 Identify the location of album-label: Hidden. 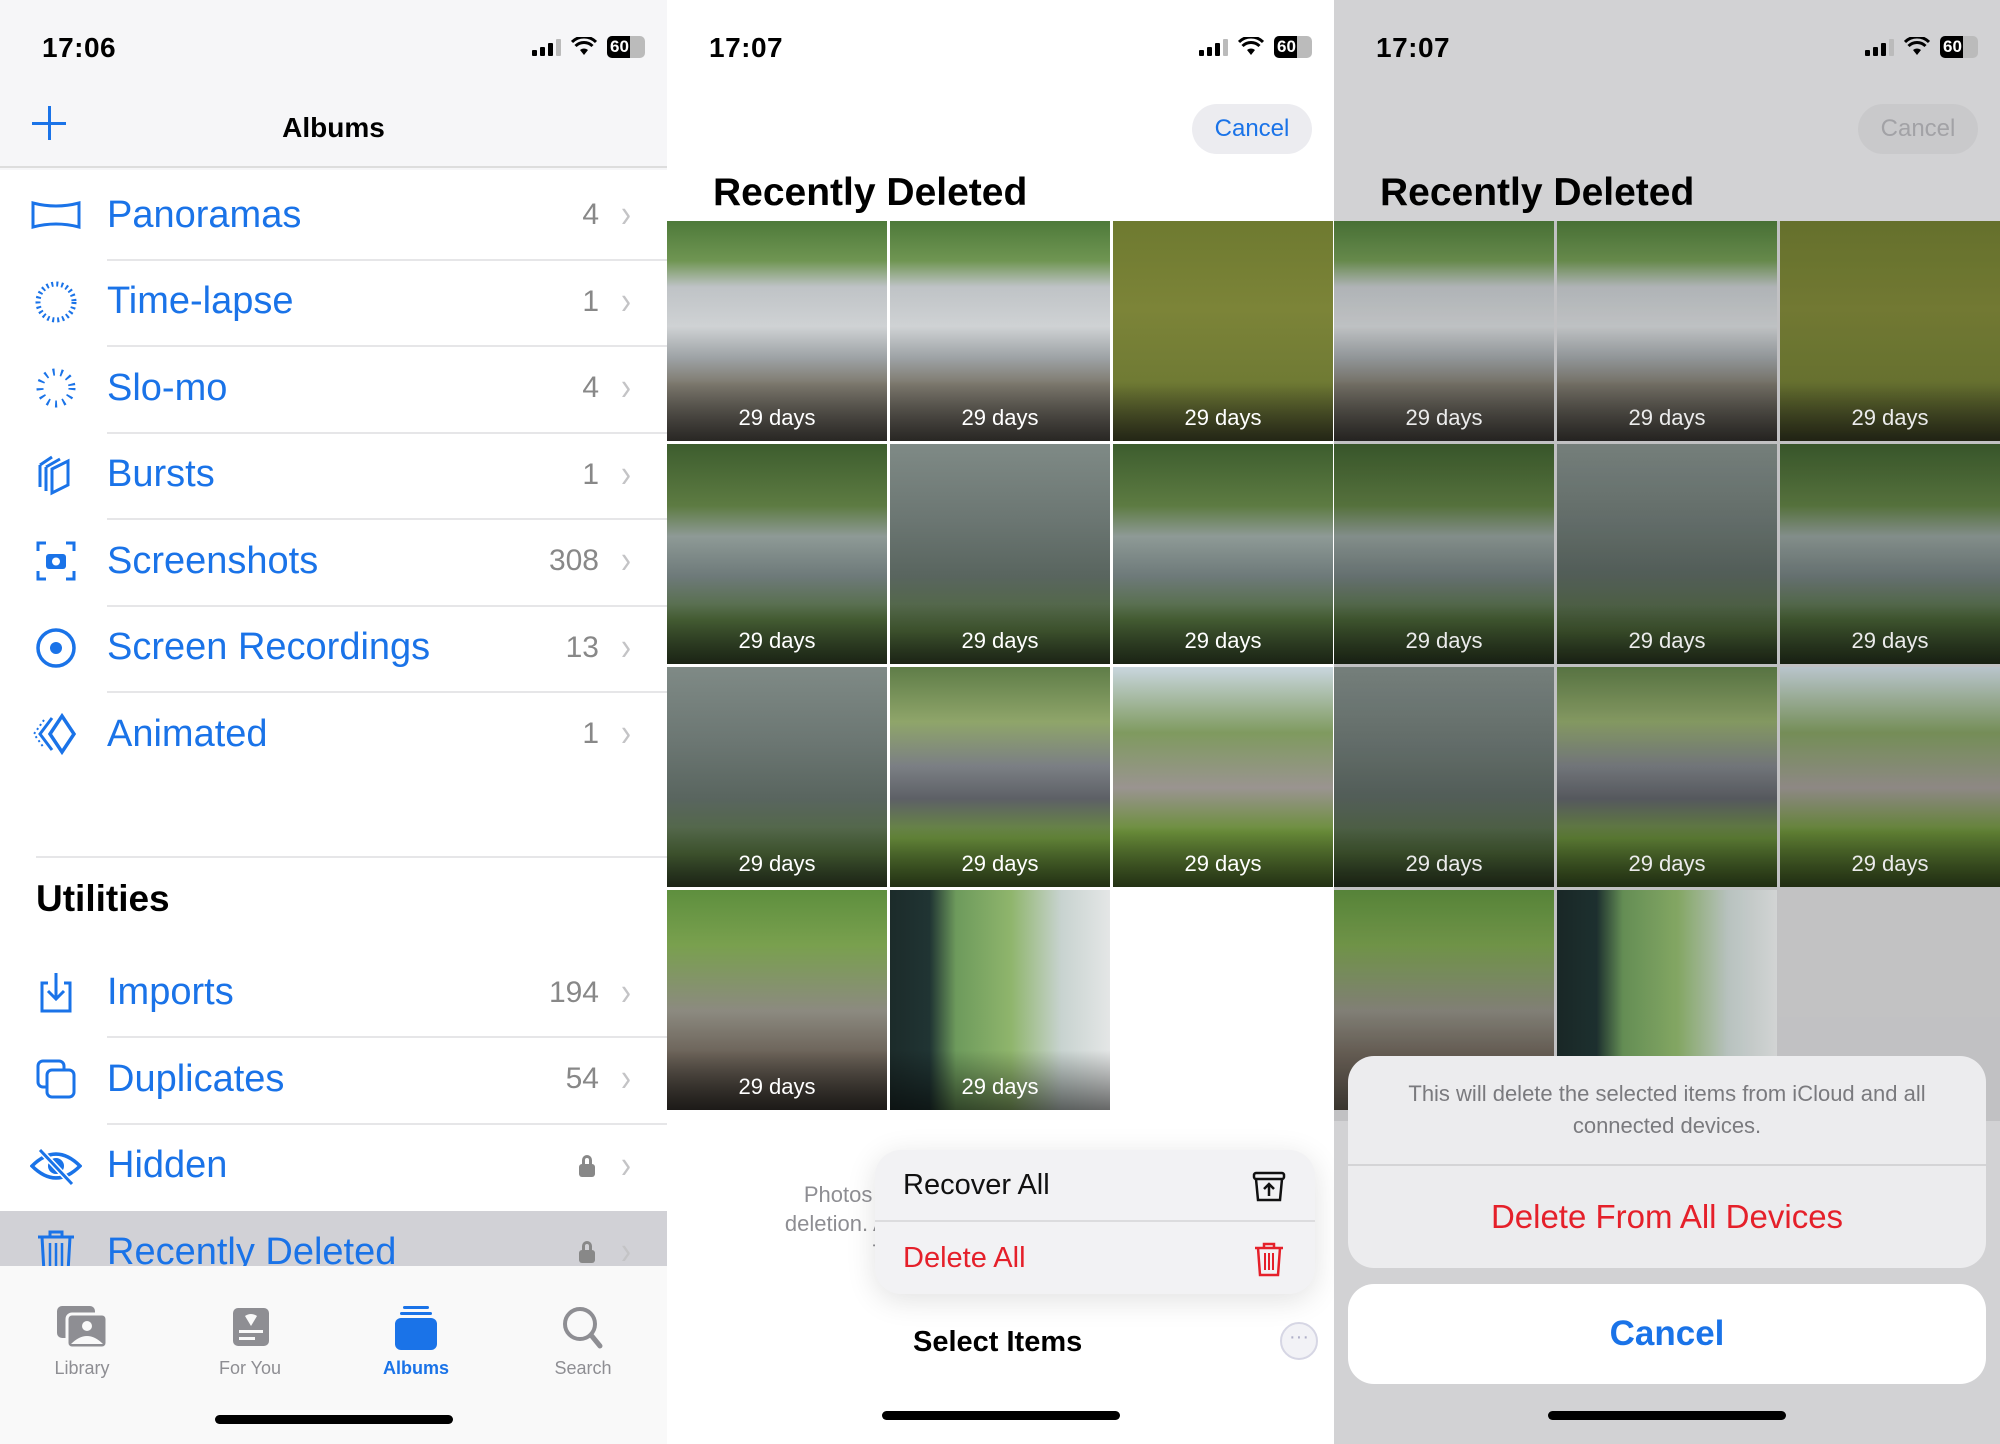
(167, 1165).